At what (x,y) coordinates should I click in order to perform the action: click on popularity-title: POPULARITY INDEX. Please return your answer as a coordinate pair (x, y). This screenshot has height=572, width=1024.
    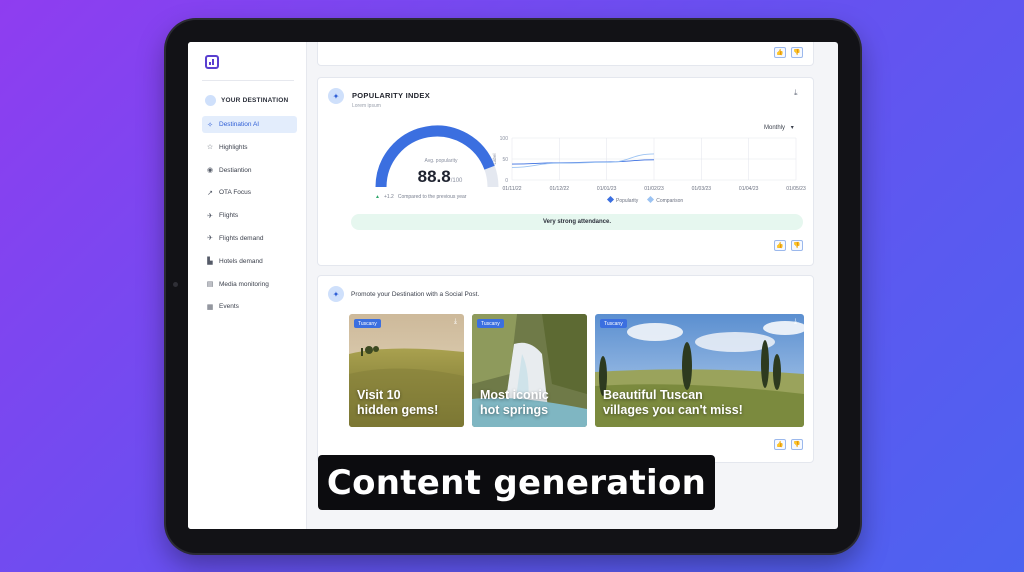
    Looking at the image, I should click on (391, 95).